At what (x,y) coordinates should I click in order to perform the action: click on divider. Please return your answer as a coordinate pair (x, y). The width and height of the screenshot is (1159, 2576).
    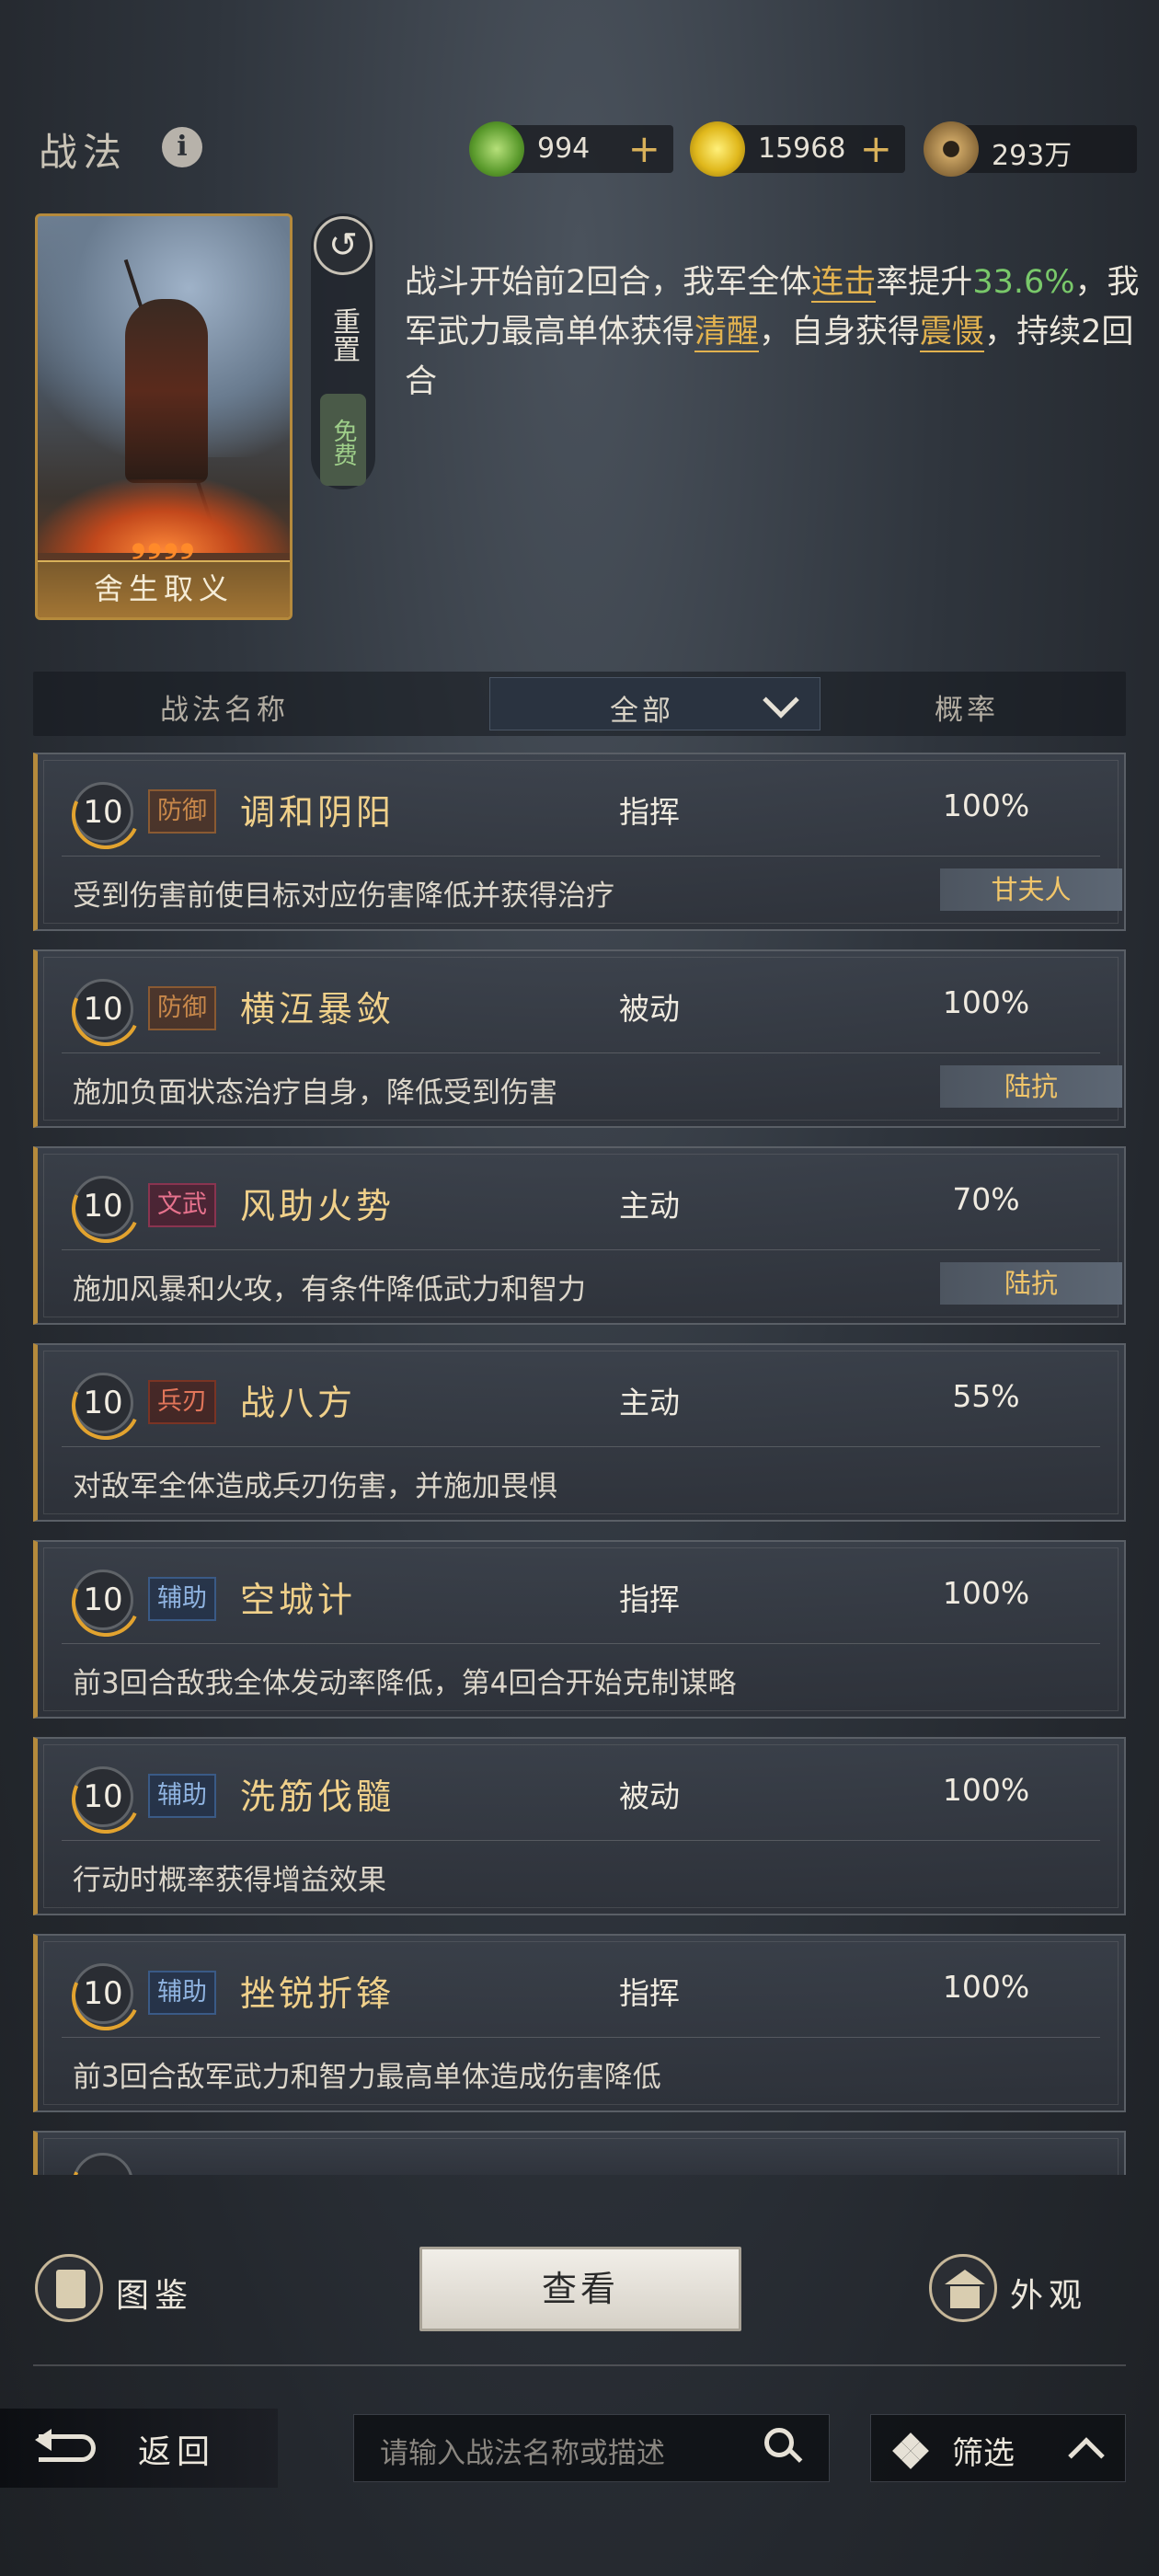
    Looking at the image, I should click on (579, 2365).